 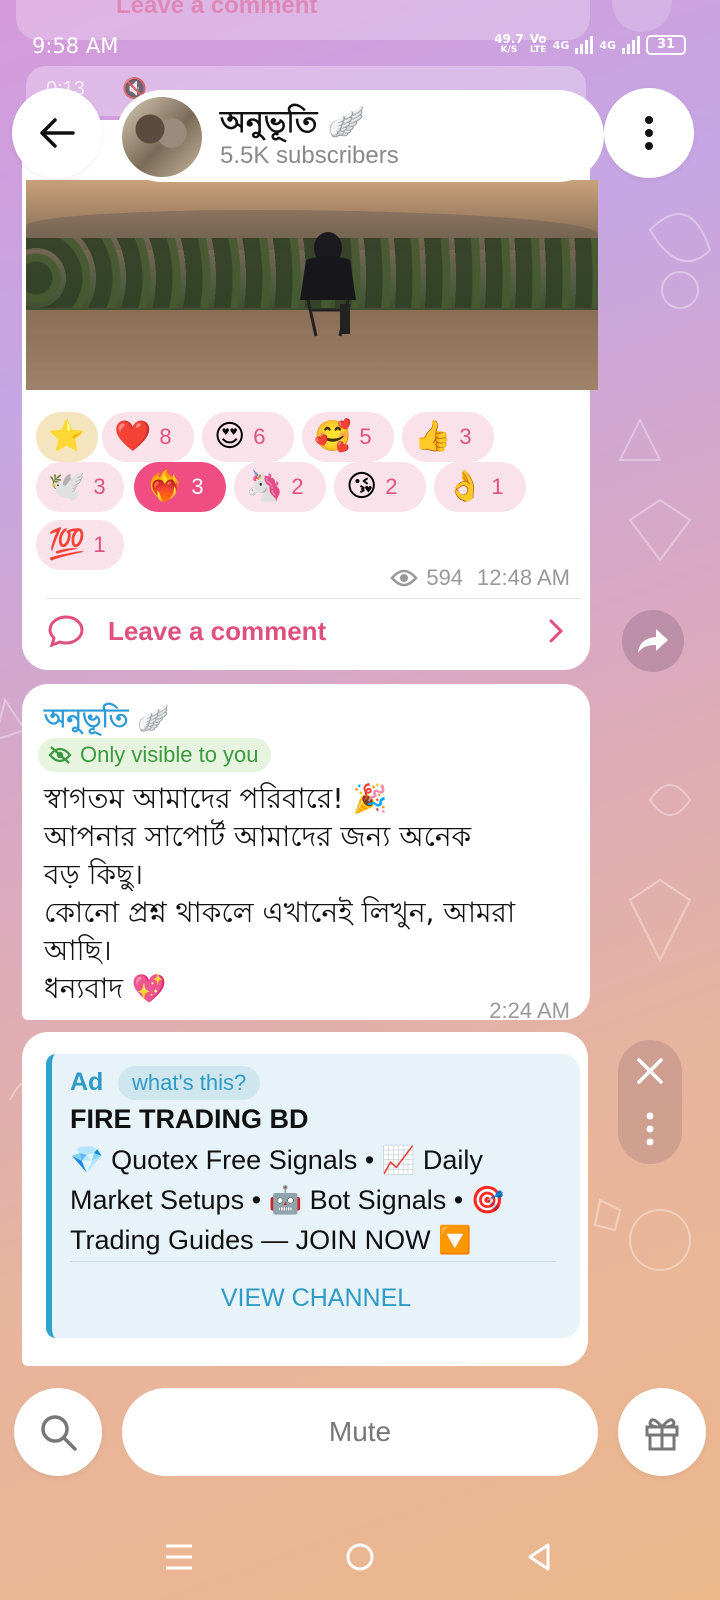 I want to click on ad-title: FIRE TRADING BD, so click(x=189, y=1119).